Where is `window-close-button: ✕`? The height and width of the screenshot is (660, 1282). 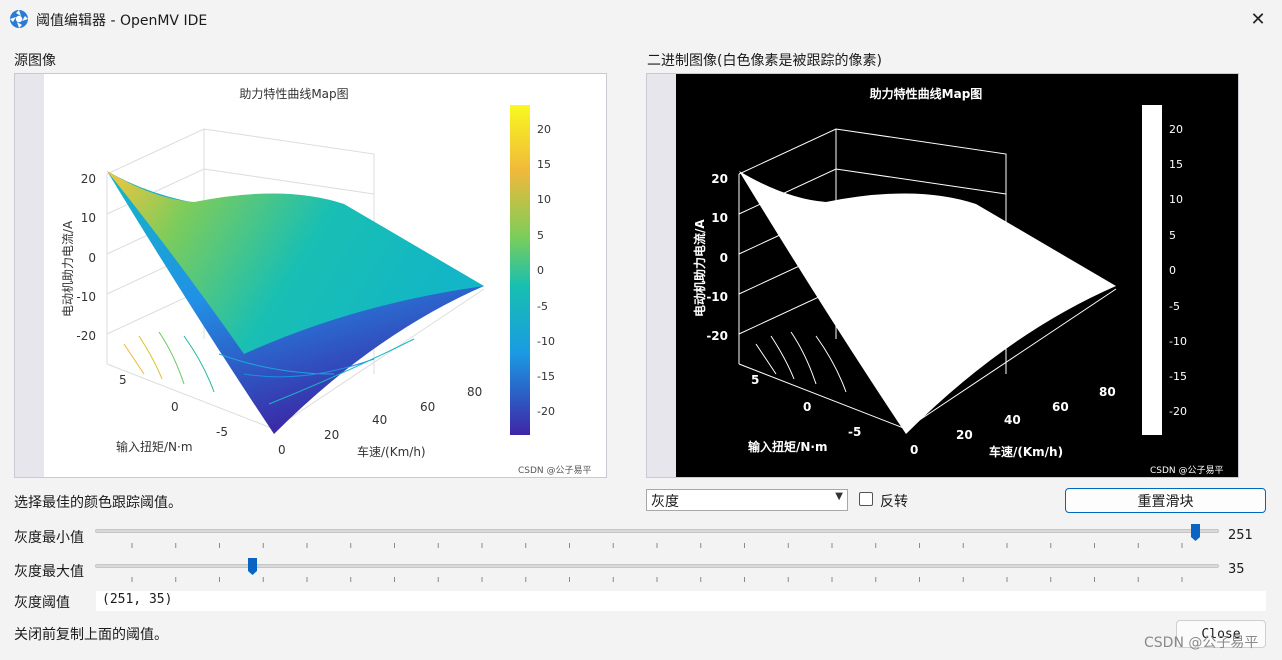
window-close-button: ✕ is located at coordinates (1258, 19).